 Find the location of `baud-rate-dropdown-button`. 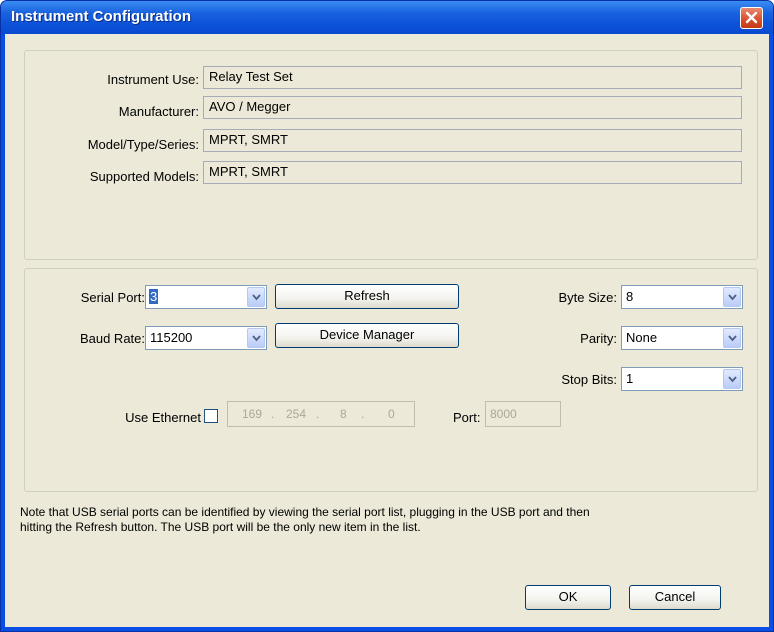

baud-rate-dropdown-button is located at coordinates (256, 338).